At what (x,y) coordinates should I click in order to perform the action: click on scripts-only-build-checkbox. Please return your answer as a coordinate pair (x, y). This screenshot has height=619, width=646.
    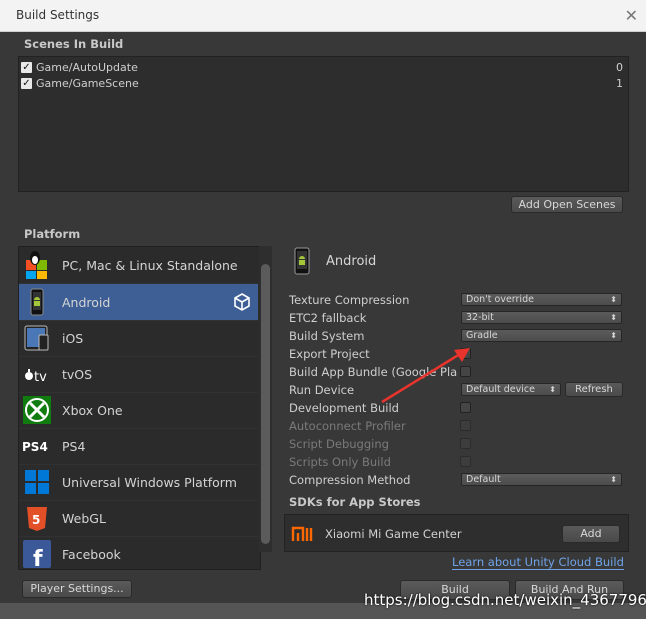
    Looking at the image, I should click on (465, 461).